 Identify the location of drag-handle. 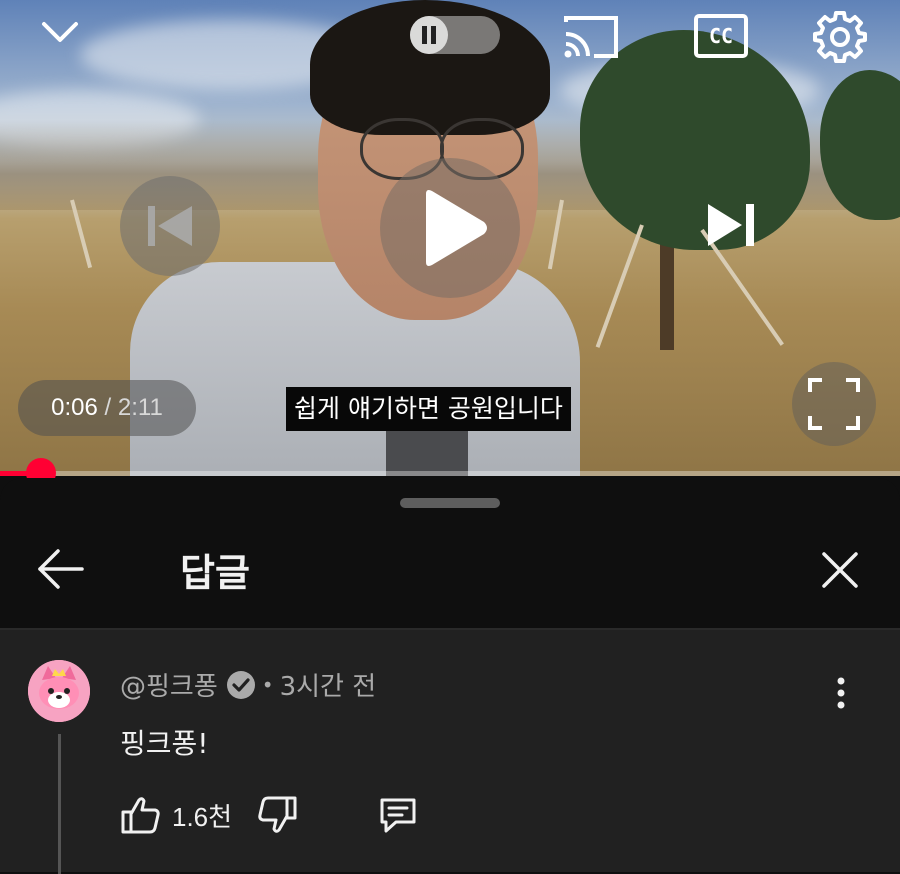
(450, 503).